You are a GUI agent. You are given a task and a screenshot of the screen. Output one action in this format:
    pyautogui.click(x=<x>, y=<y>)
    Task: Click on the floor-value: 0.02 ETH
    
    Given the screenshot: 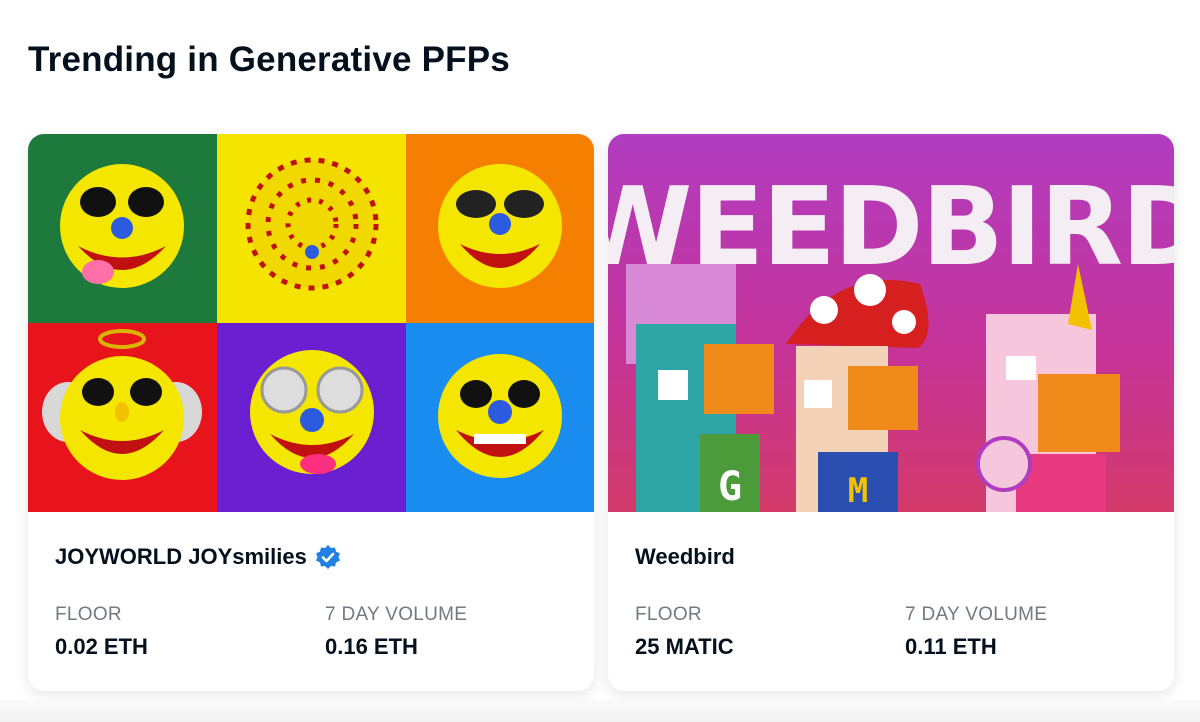 What is the action you would take?
    pyautogui.click(x=101, y=646)
    